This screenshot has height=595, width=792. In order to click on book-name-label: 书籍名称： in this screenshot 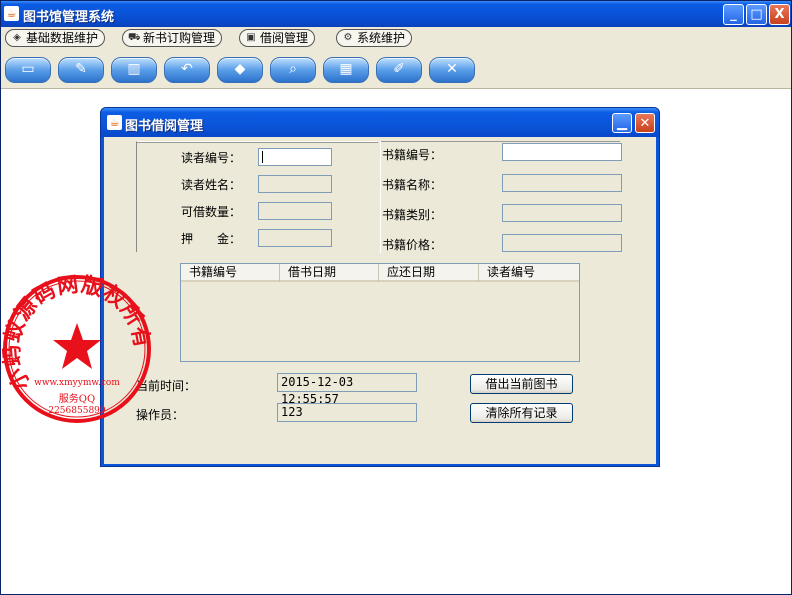, I will do `click(412, 185)`.